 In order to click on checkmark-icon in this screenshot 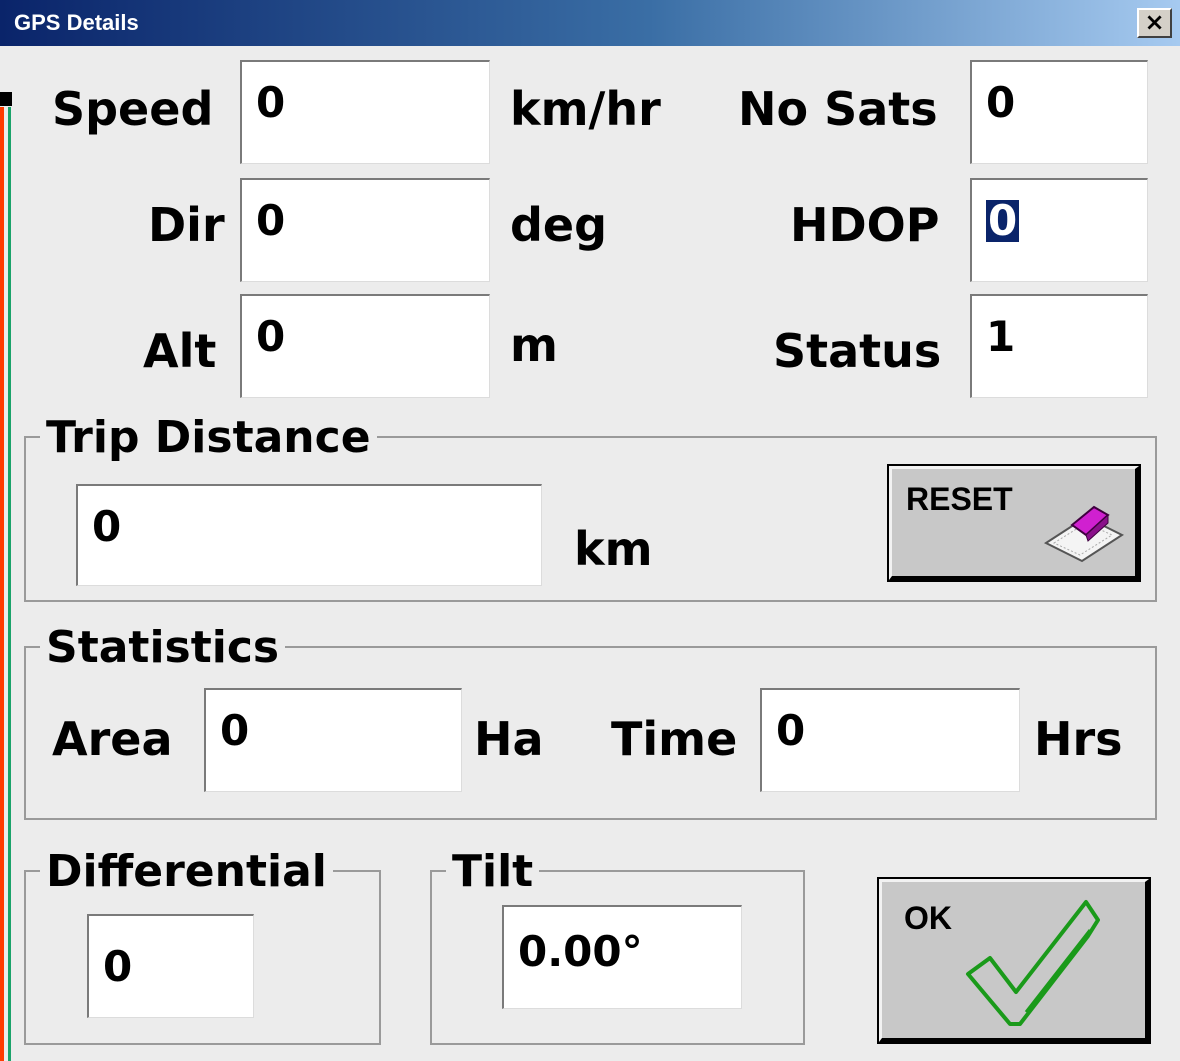, I will do `click(1033, 963)`.